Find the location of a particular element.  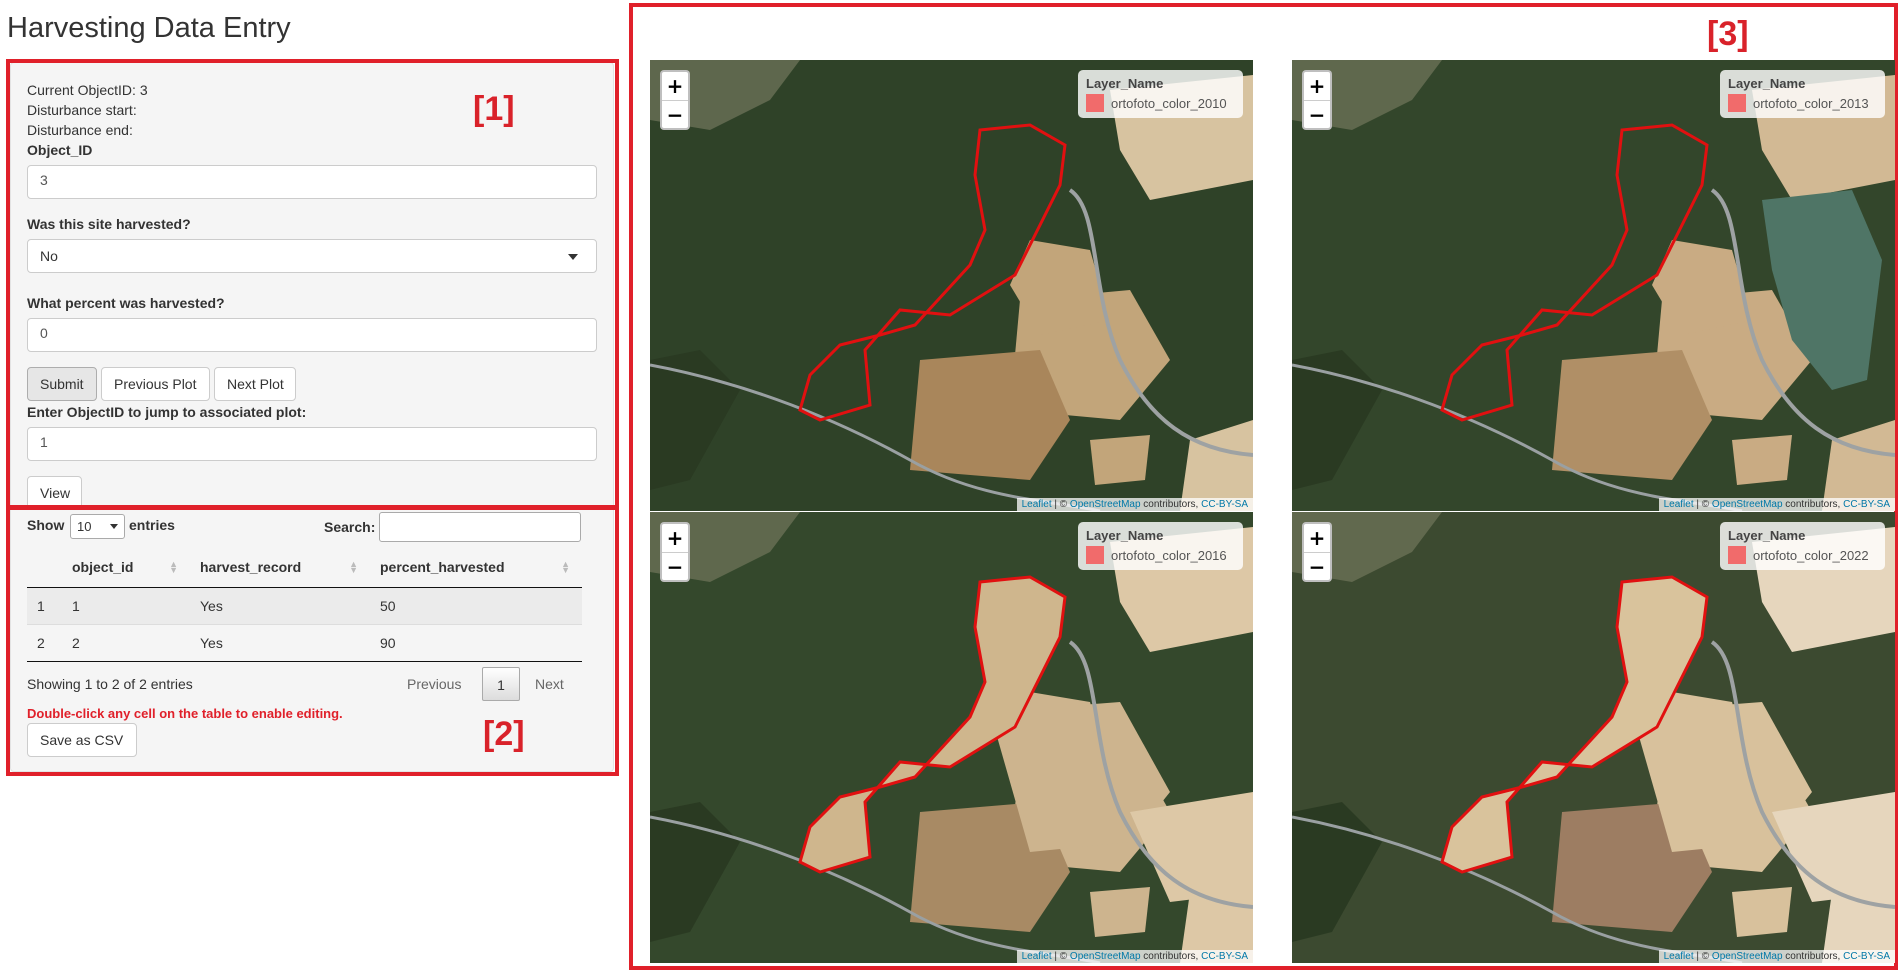

legend-layer-name: ortofoto_color_2010 is located at coordinates (1169, 103).